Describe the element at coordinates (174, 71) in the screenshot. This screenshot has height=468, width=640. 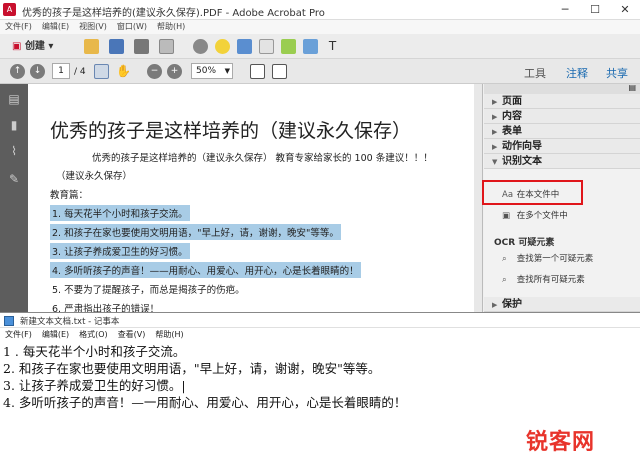
I see `zoom-in-icon: +` at that location.